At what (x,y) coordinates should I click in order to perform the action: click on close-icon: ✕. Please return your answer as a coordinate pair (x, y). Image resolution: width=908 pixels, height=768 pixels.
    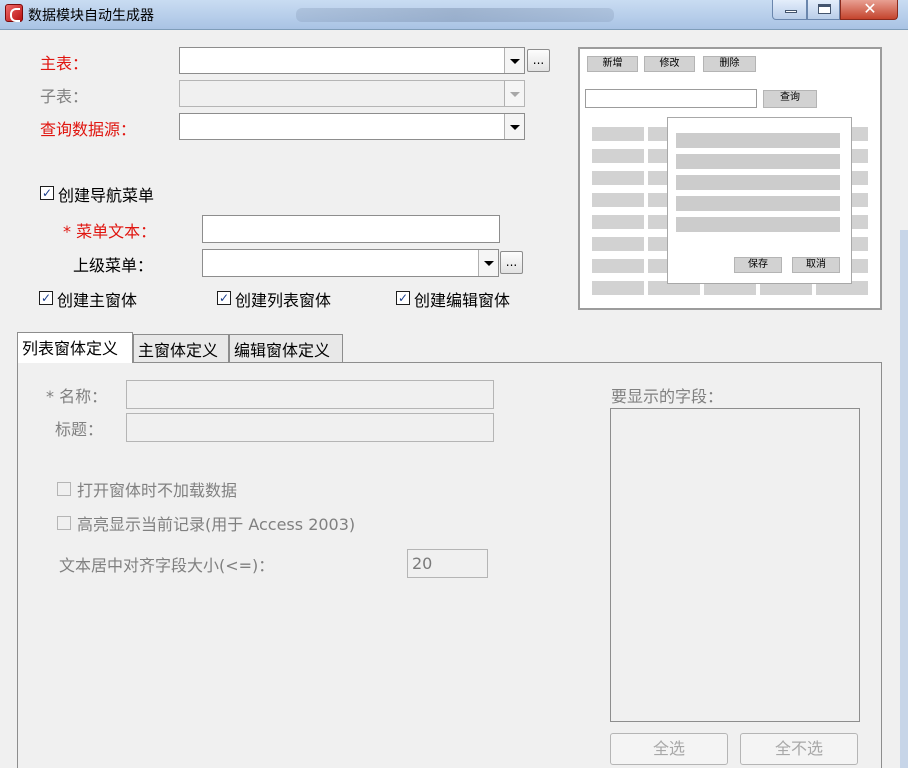
    Looking at the image, I should click on (870, 9).